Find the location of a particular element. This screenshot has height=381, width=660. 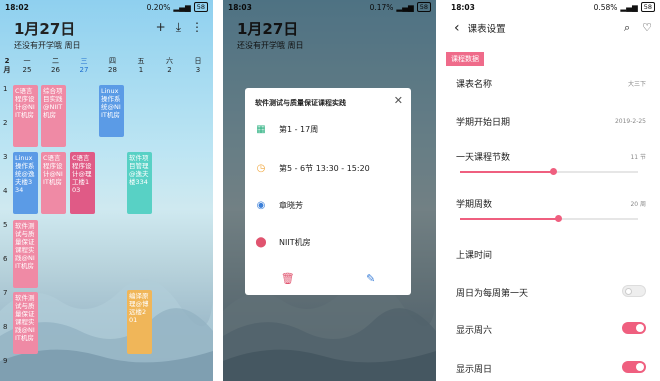

setting-label: 上课时间 is located at coordinates (474, 256).